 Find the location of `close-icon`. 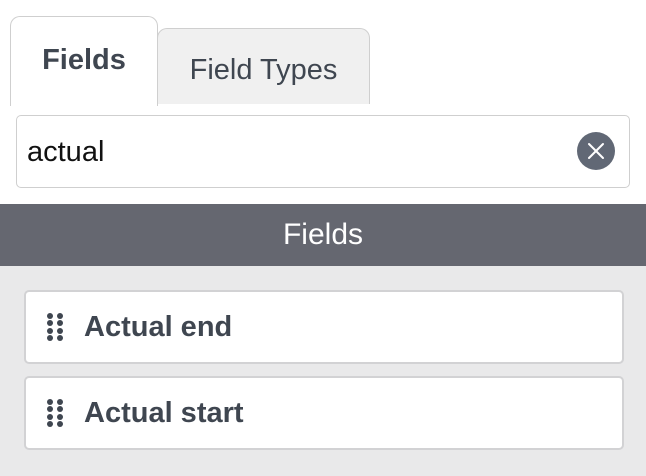

close-icon is located at coordinates (596, 151).